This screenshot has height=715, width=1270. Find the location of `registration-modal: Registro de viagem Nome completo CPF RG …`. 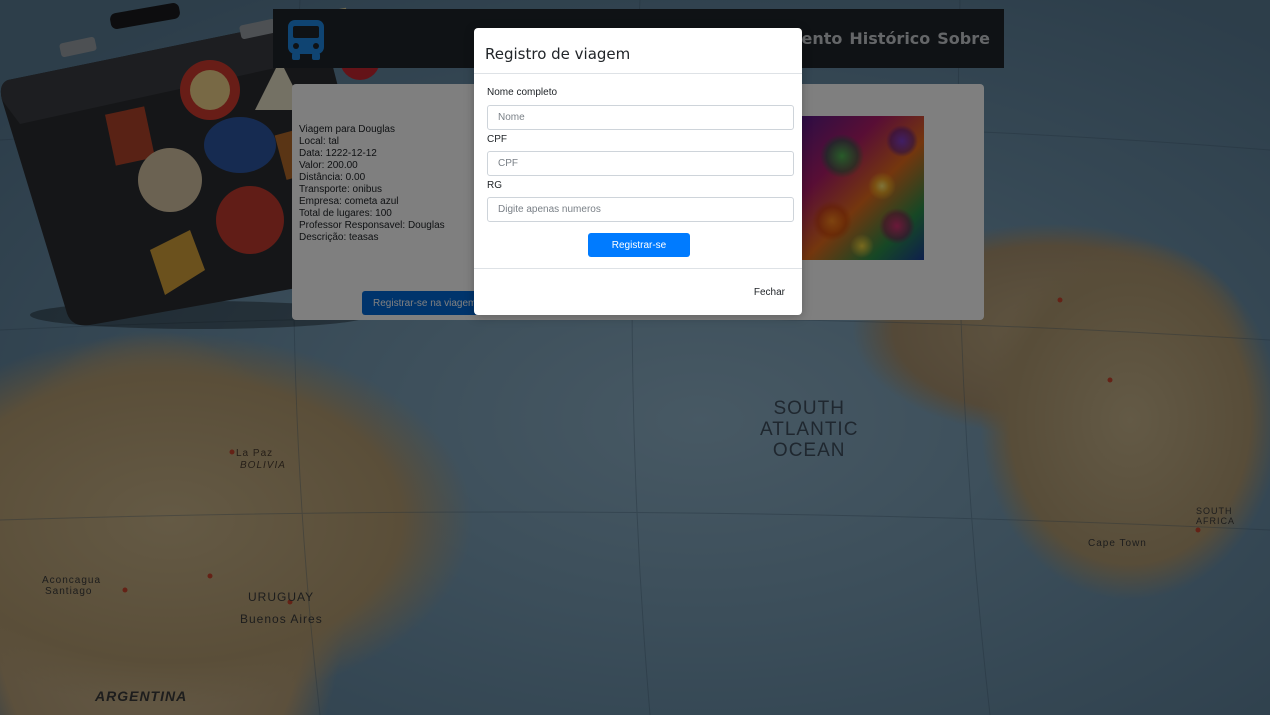

registration-modal: Registro de viagem Nome completo CPF RG … is located at coordinates (638, 171).